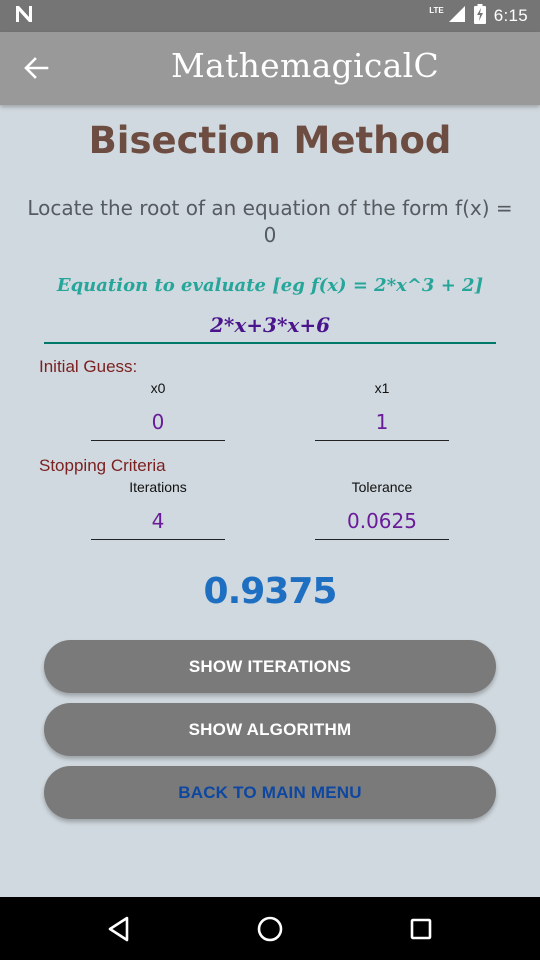  What do you see at coordinates (304, 65) in the screenshot?
I see `app-title: MathemagicalC` at bounding box center [304, 65].